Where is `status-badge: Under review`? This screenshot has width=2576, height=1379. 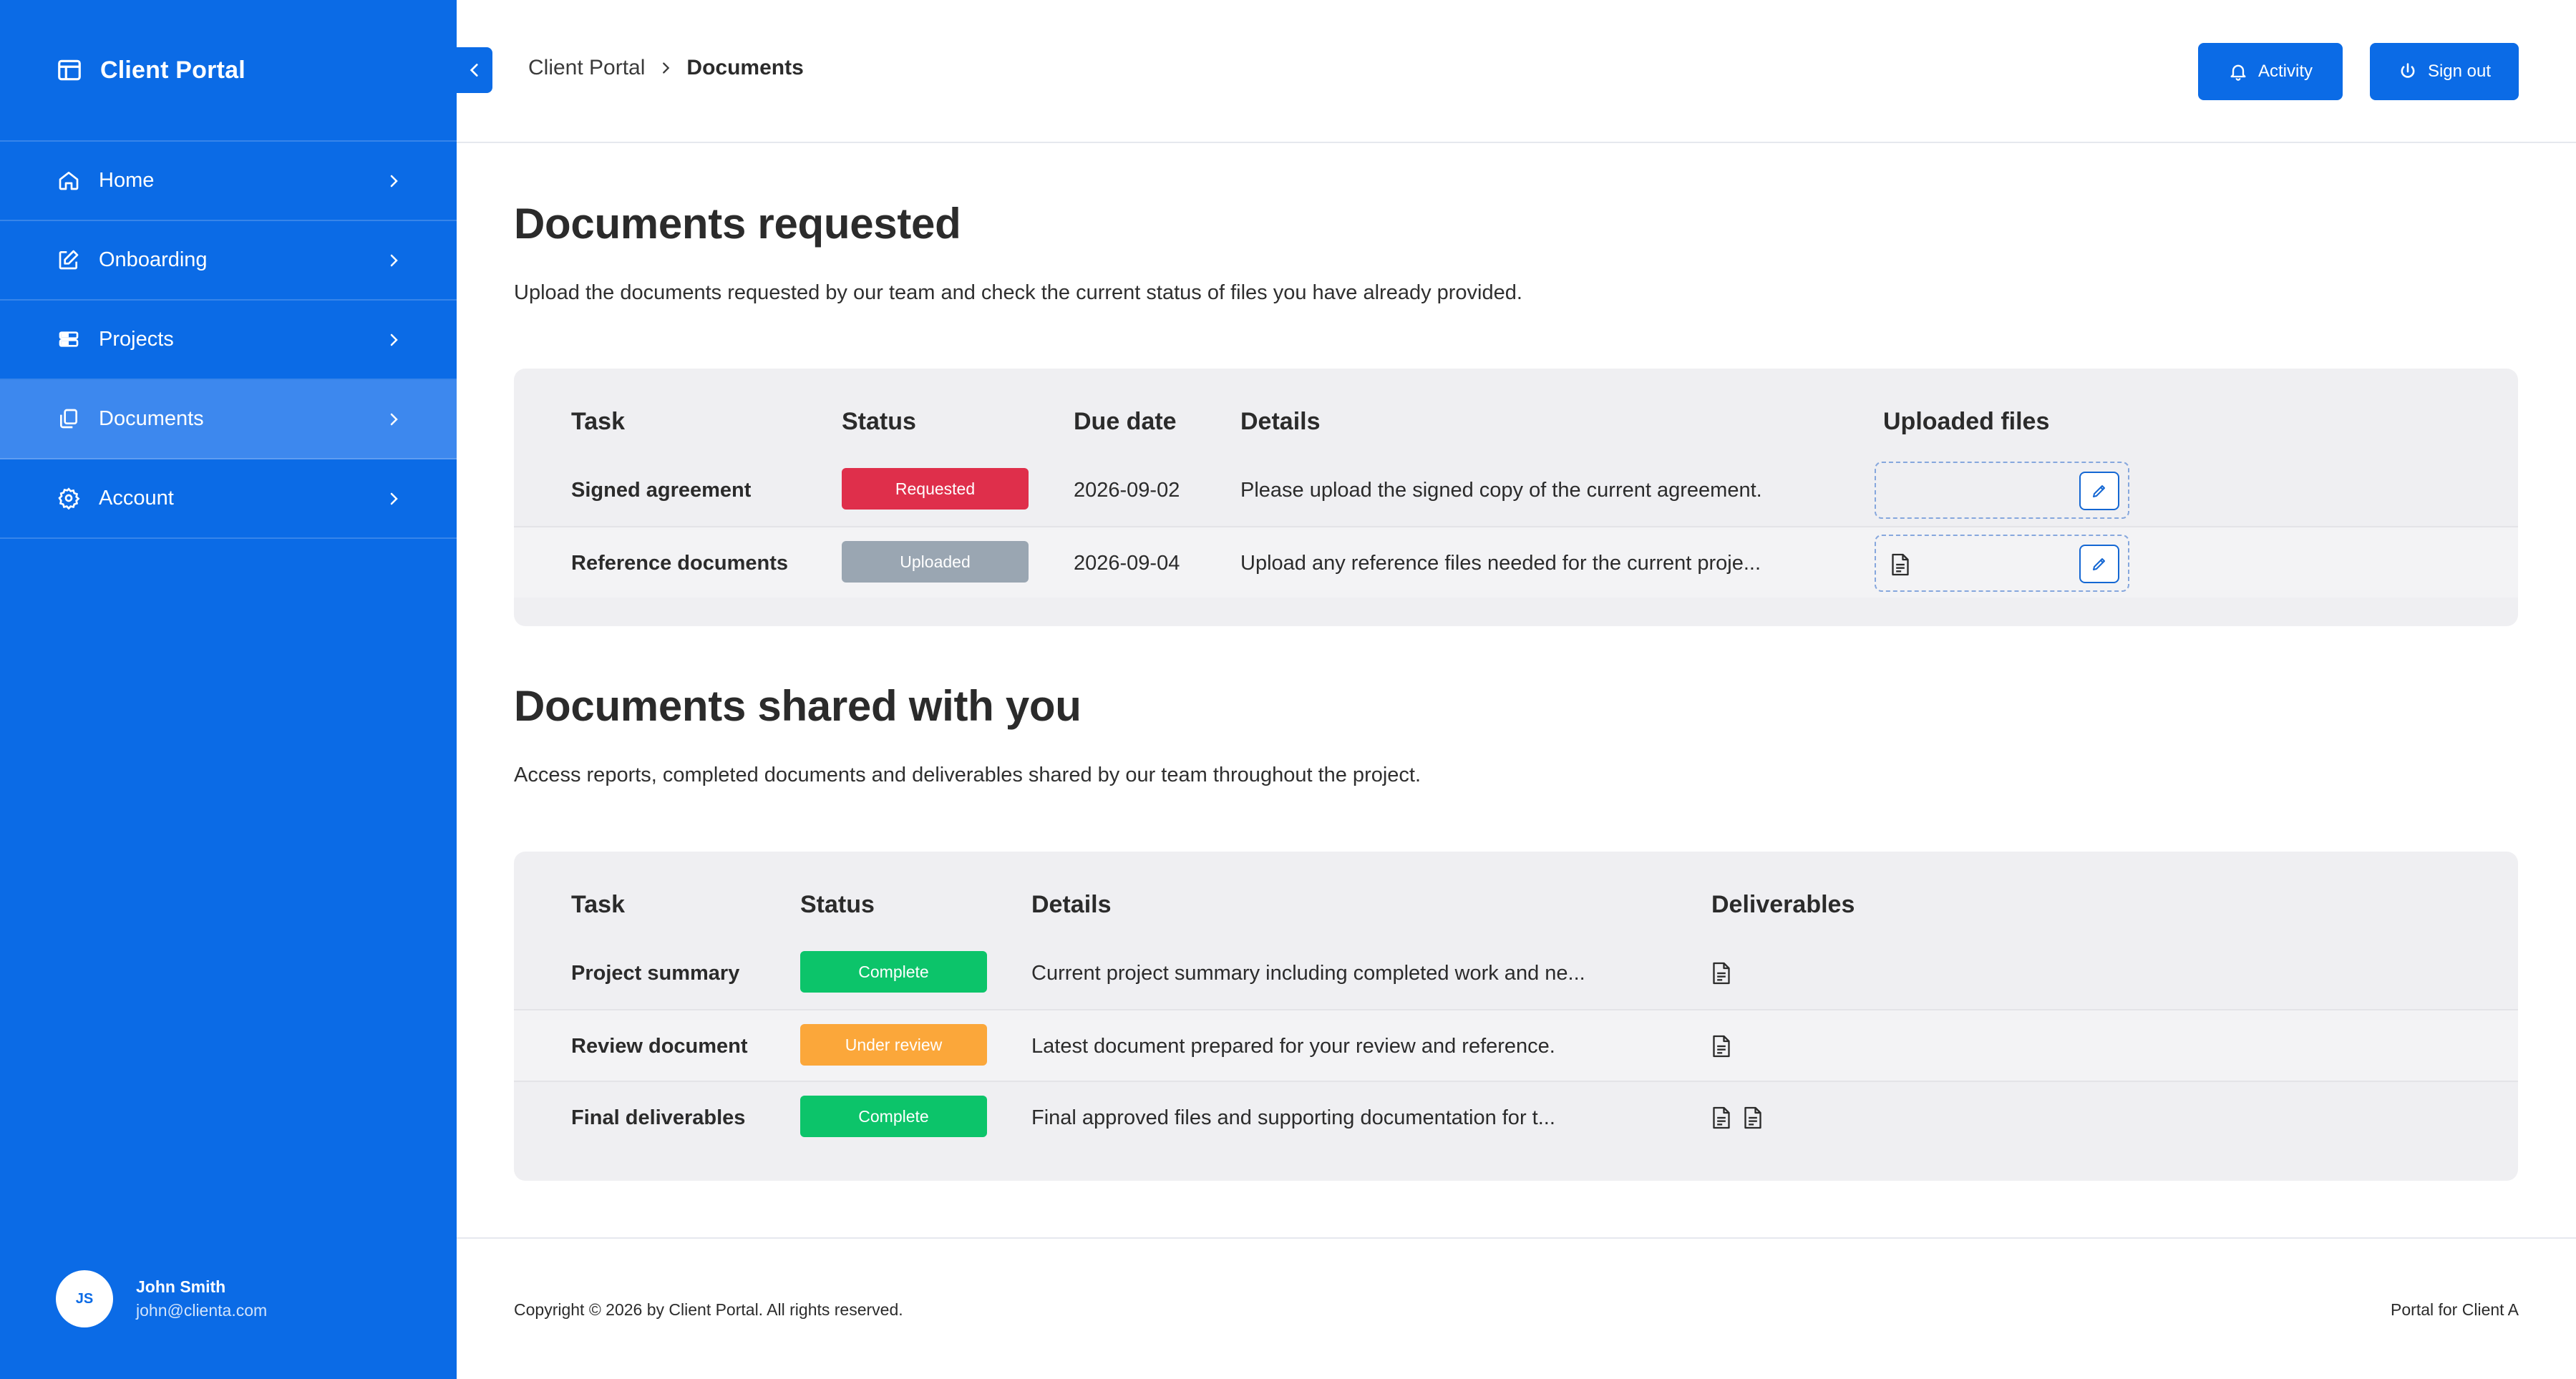
status-badge: Under review is located at coordinates (893, 1045).